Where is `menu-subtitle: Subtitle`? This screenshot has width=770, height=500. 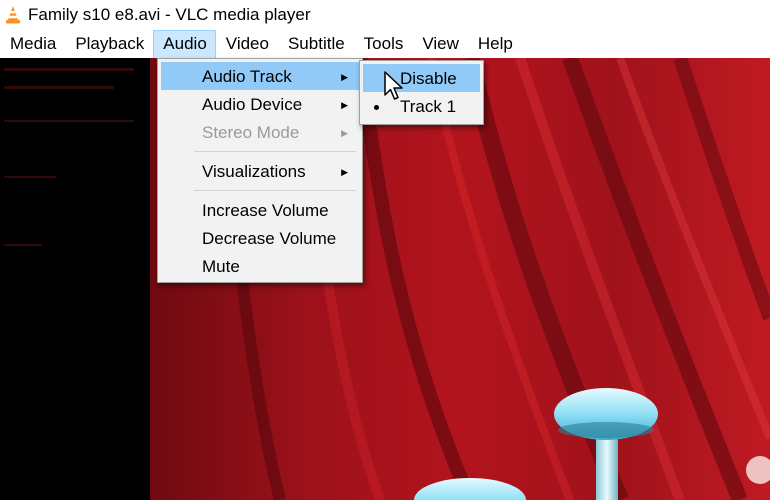
menu-subtitle: Subtitle is located at coordinates (316, 44).